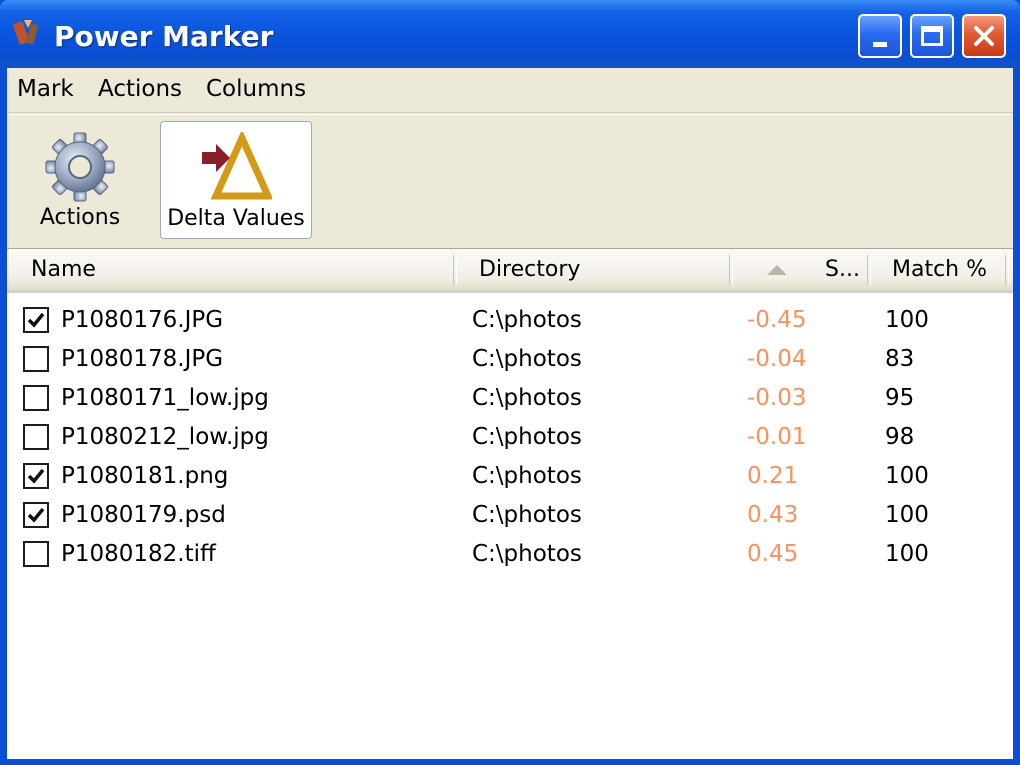 The image size is (1020, 765). Describe the element at coordinates (80, 167) in the screenshot. I see `gear-icon` at that location.